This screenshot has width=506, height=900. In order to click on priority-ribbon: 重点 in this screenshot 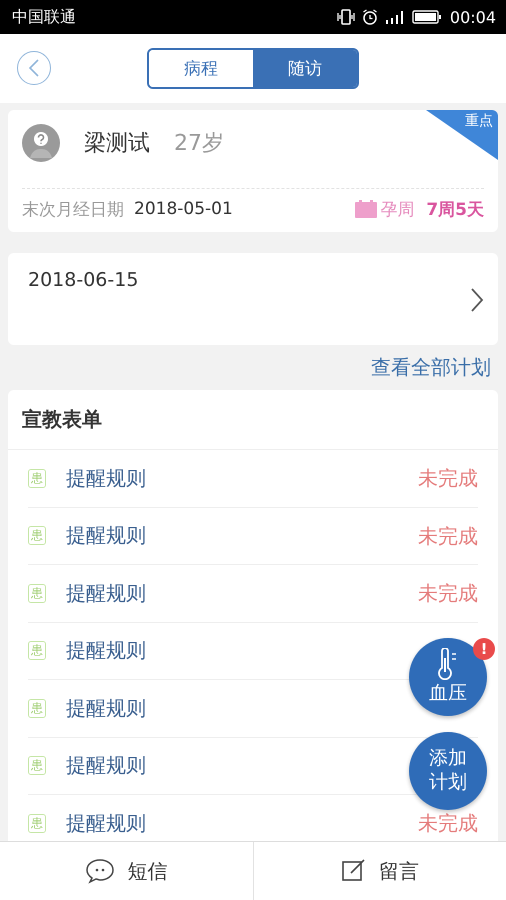, I will do `click(462, 135)`.